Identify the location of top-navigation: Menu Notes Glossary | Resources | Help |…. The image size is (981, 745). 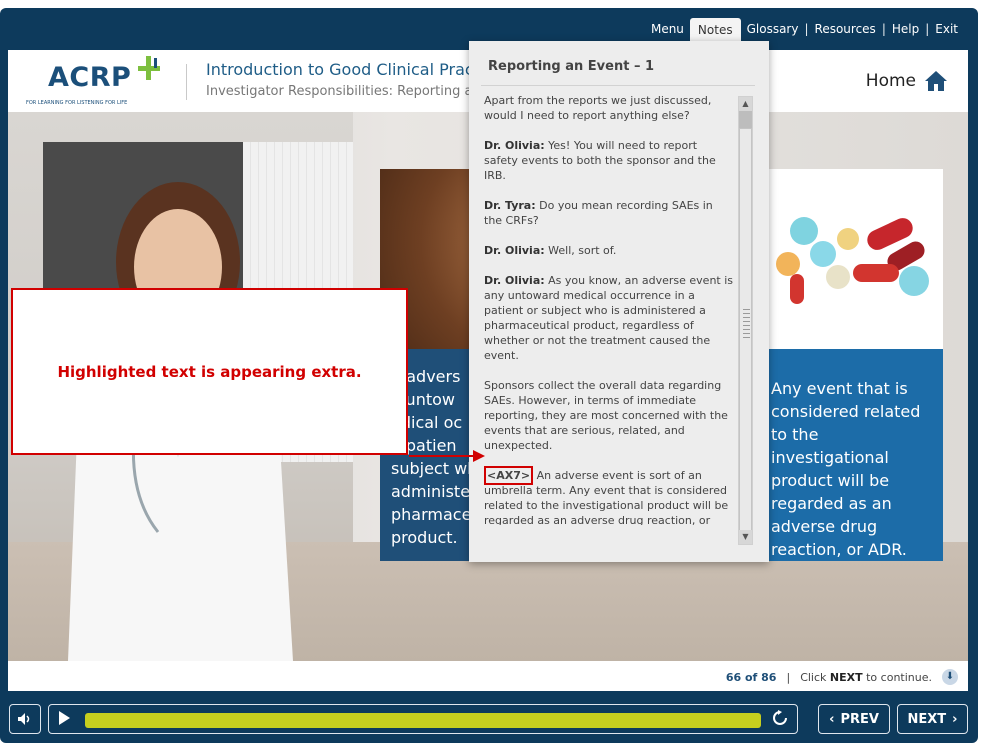
(804, 30).